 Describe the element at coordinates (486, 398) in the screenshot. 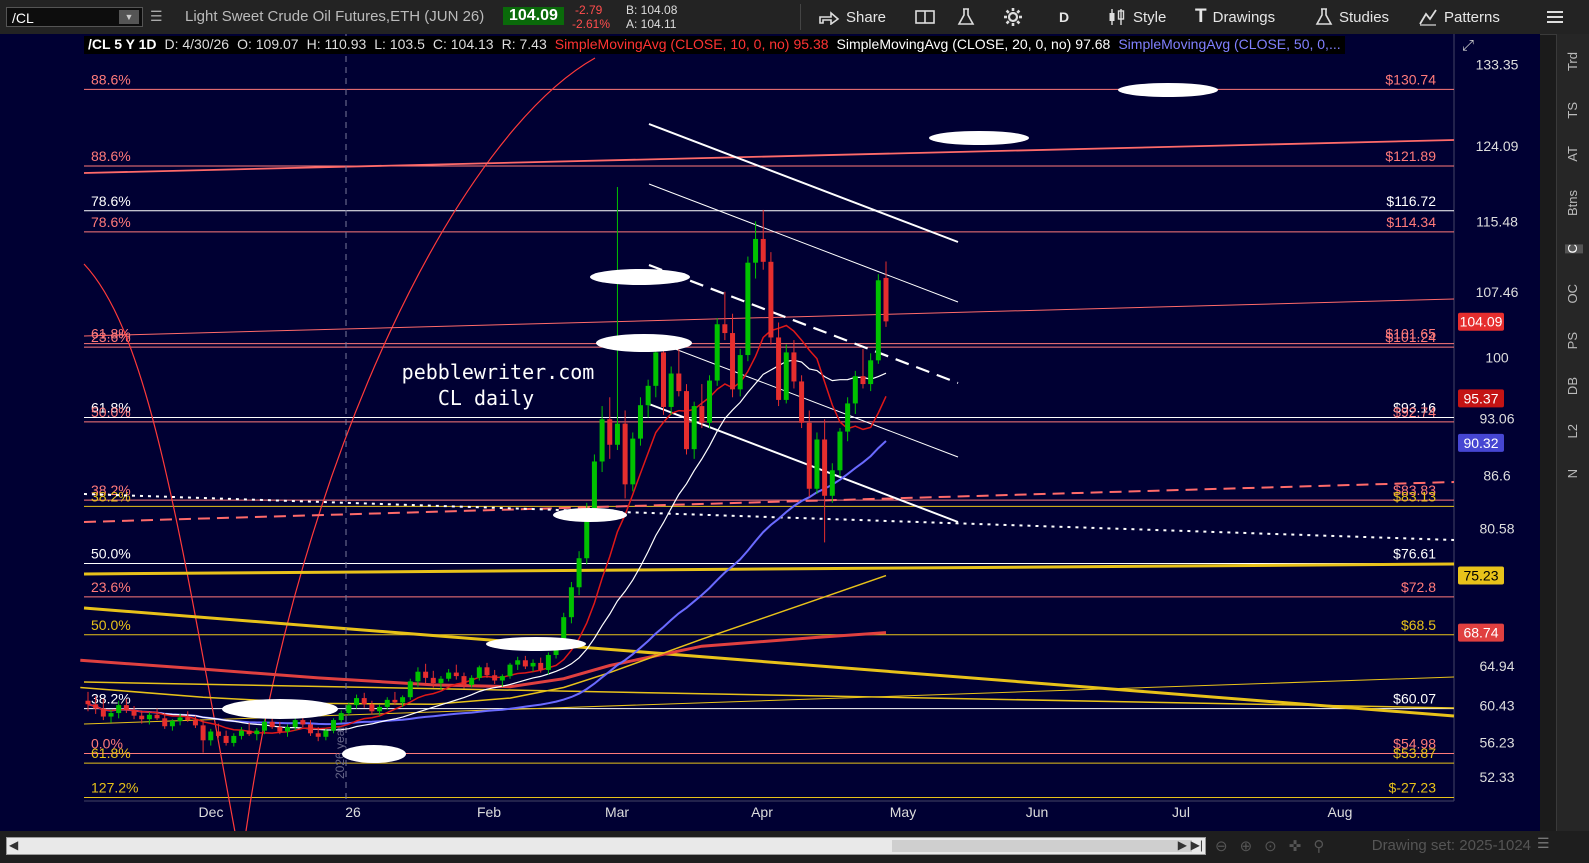

I see `chart-subtitle: CL daily` at that location.